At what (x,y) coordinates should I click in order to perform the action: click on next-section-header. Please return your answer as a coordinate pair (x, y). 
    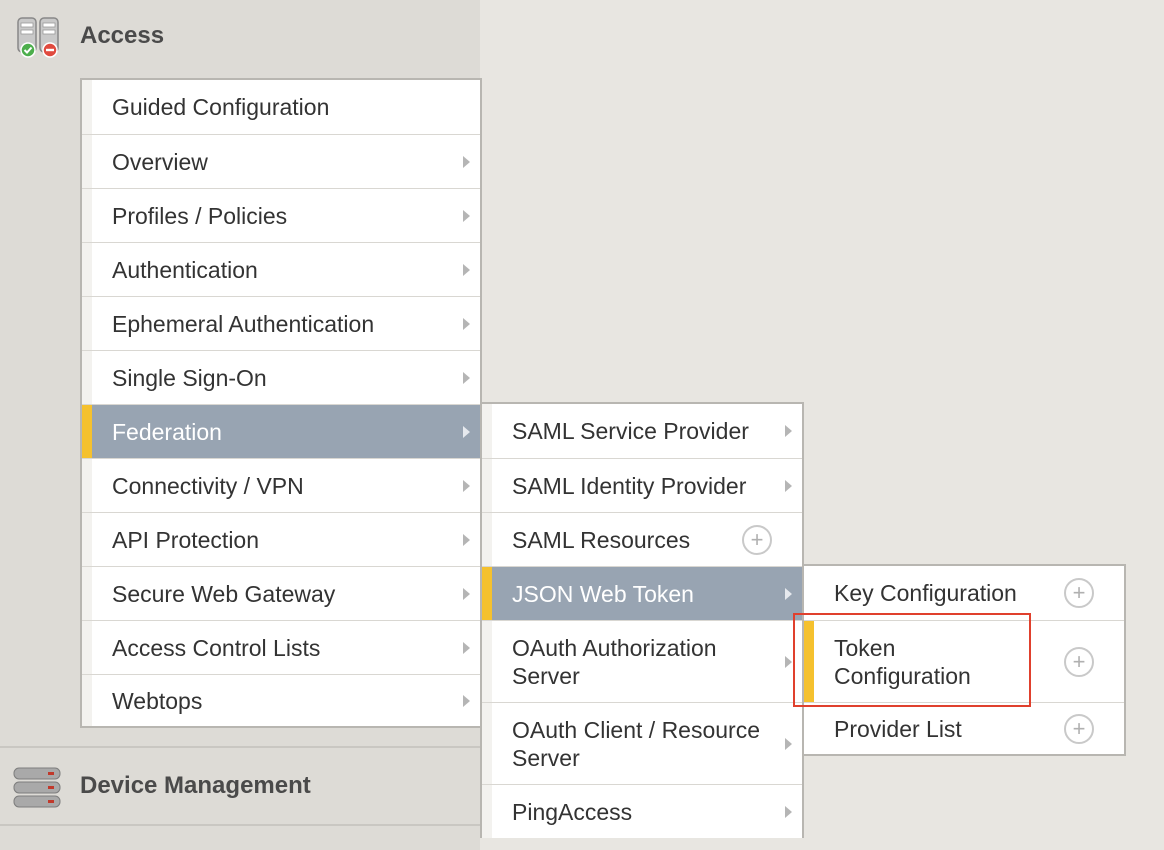
    Looking at the image, I should click on (240, 837).